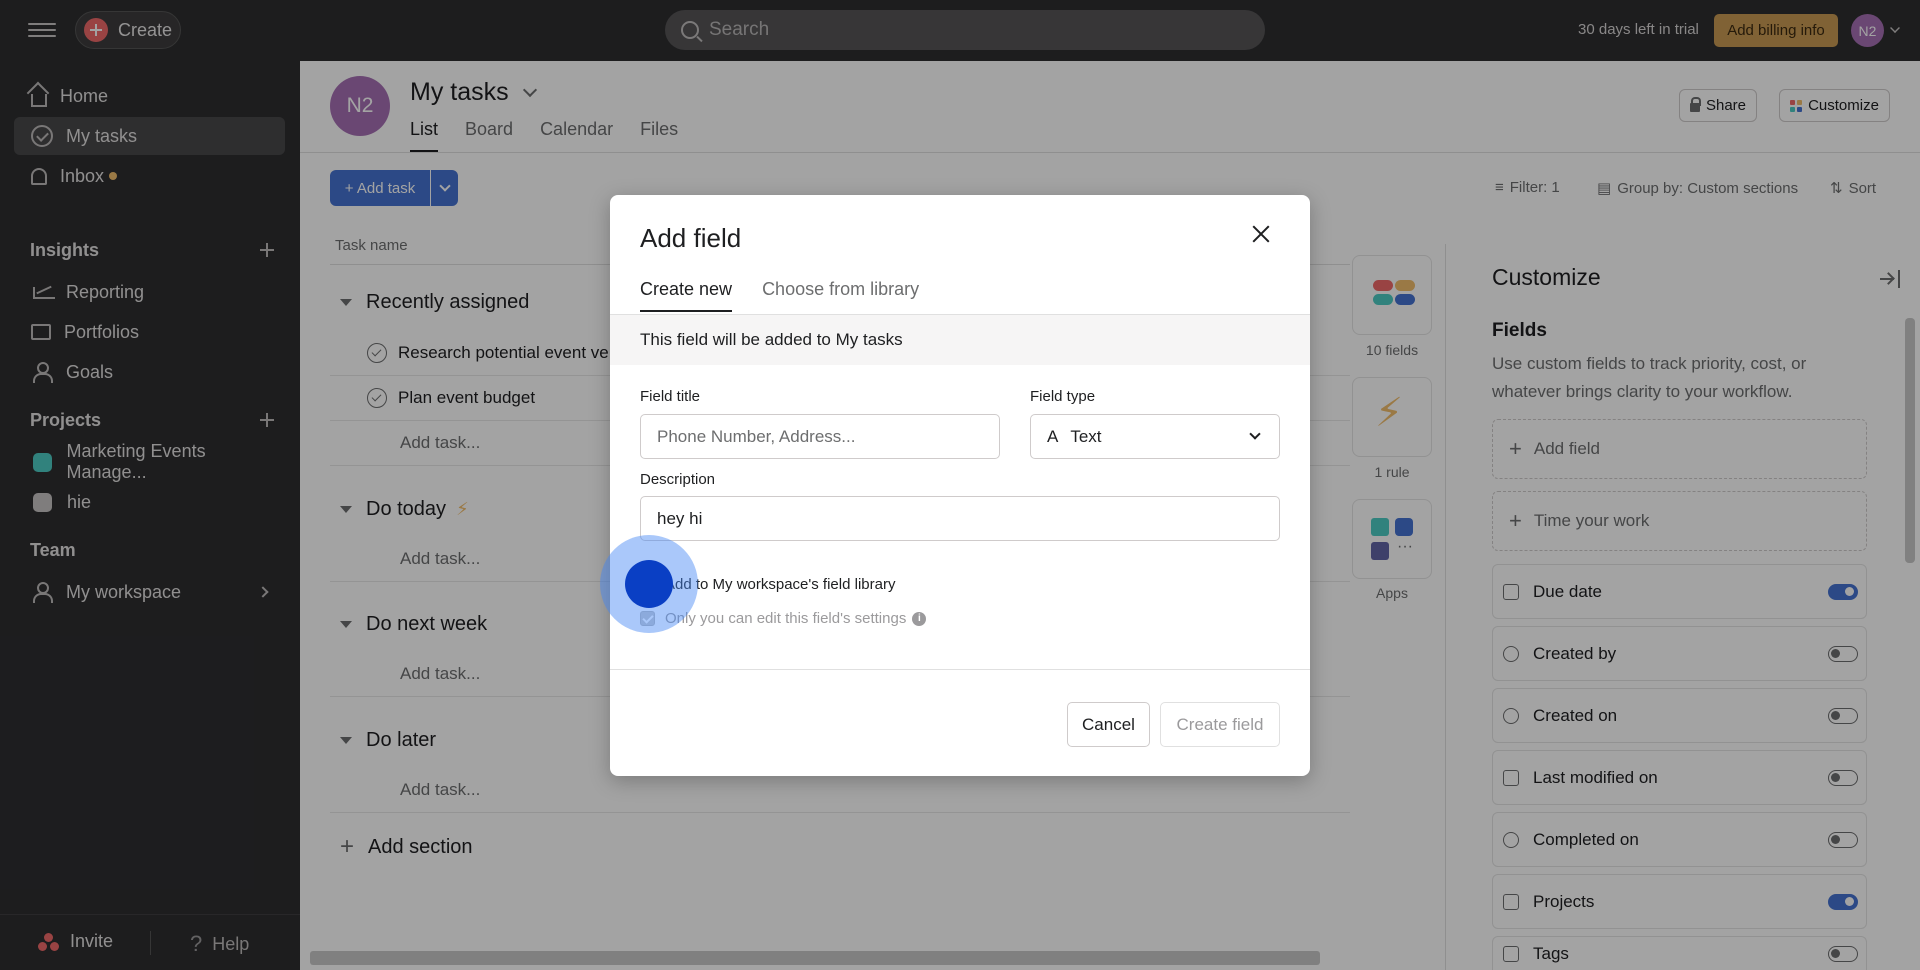 The image size is (1920, 970). I want to click on cursor-dot, so click(649, 584).